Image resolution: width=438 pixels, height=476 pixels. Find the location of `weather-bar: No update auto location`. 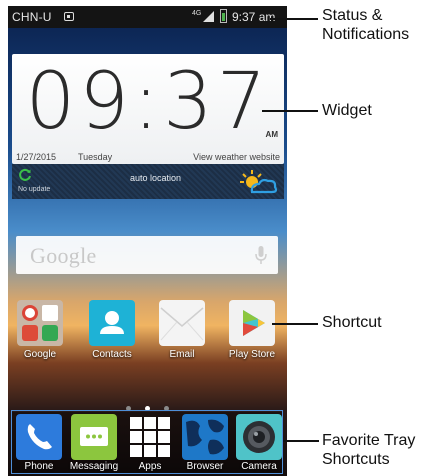

weather-bar: No update auto location is located at coordinates (148, 181).